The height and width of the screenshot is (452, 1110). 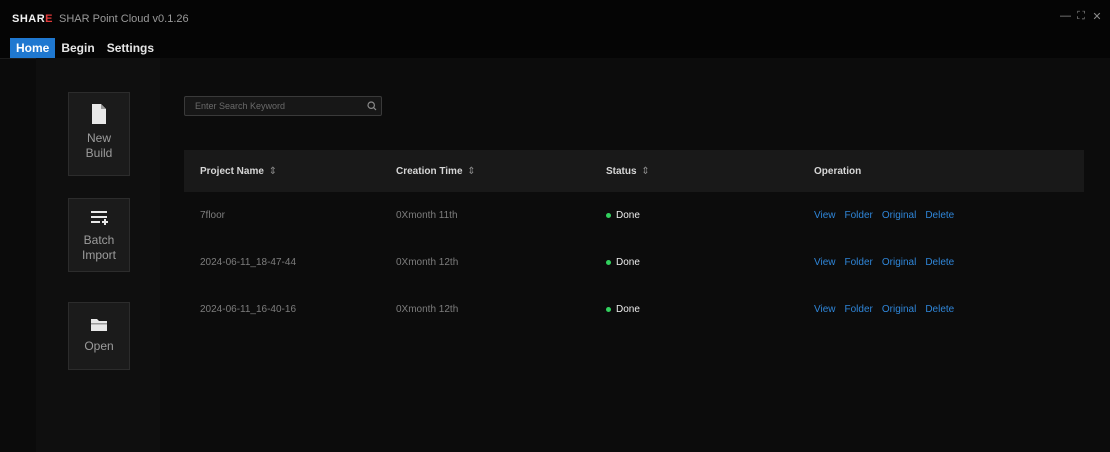 I want to click on batch-import-label: Batch Import, so click(x=98, y=247).